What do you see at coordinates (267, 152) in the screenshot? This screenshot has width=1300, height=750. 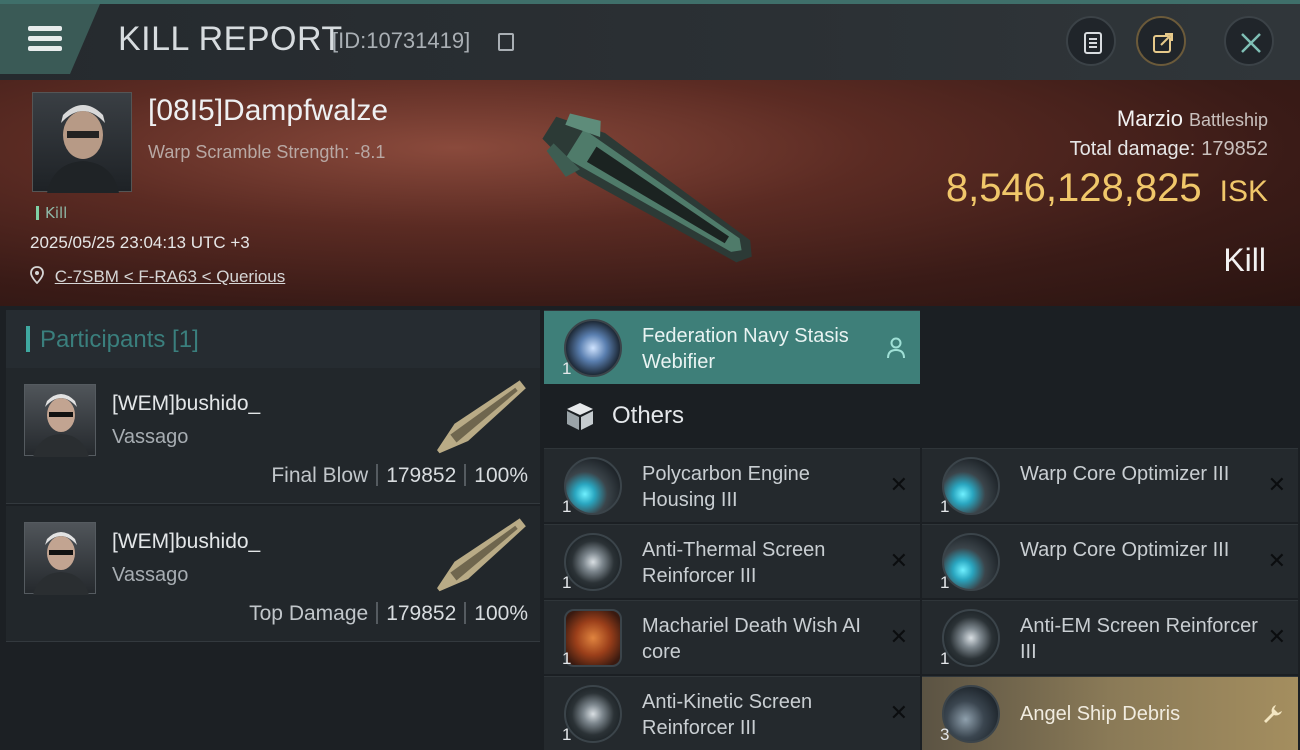 I see `warp-scramble-strength: Warp Scramble Strength: -8.1` at bounding box center [267, 152].